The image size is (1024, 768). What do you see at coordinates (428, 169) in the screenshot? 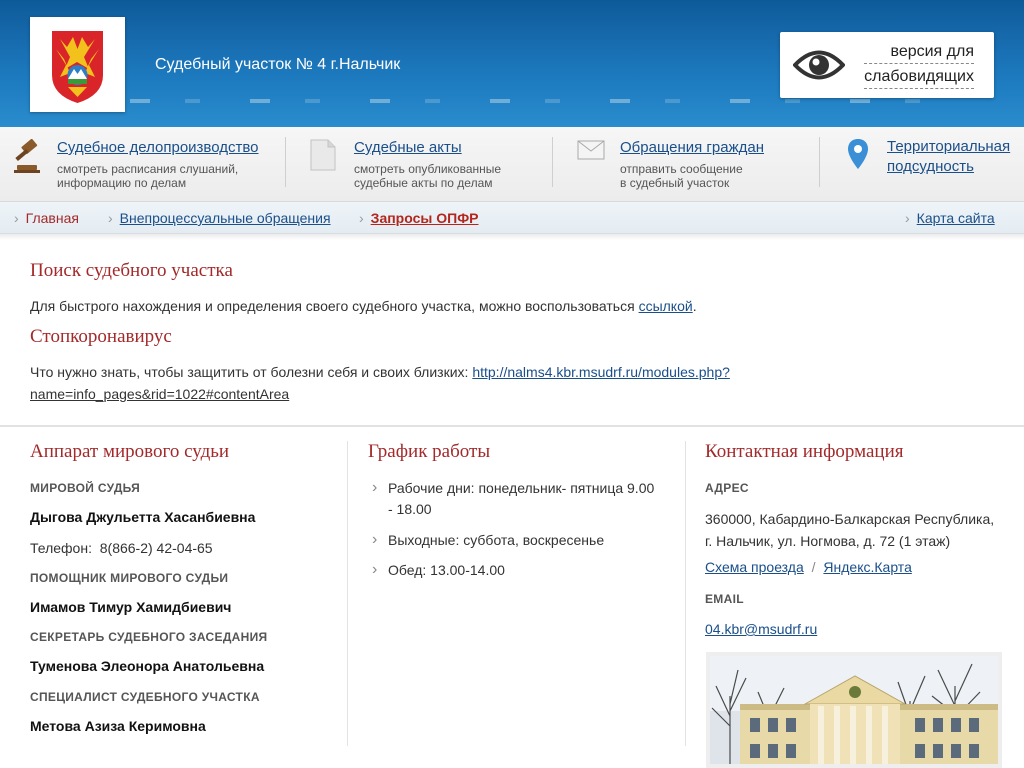
I see `nav-sub-line: смотреть опубликованные` at bounding box center [428, 169].